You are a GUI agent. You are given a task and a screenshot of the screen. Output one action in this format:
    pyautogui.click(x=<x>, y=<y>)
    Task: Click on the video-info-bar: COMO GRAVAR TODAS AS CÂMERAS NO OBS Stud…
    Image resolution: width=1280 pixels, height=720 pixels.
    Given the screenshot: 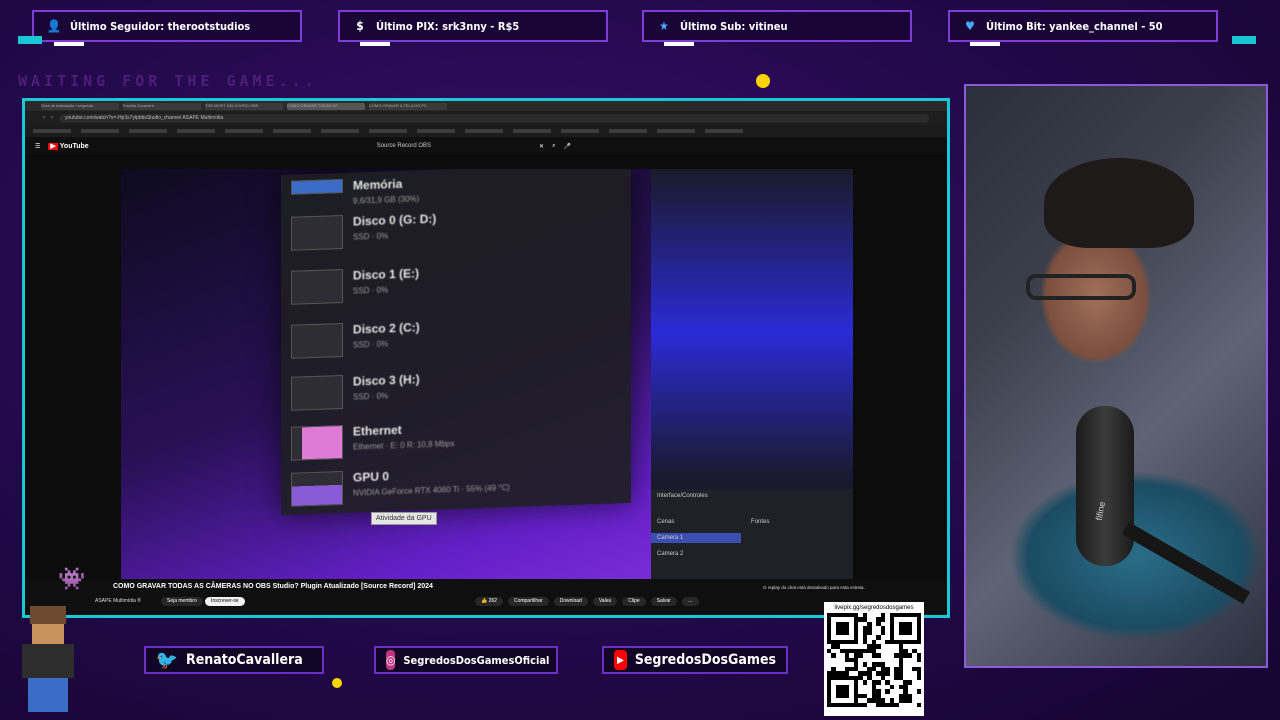 What is the action you would take?
    pyautogui.click(x=486, y=597)
    